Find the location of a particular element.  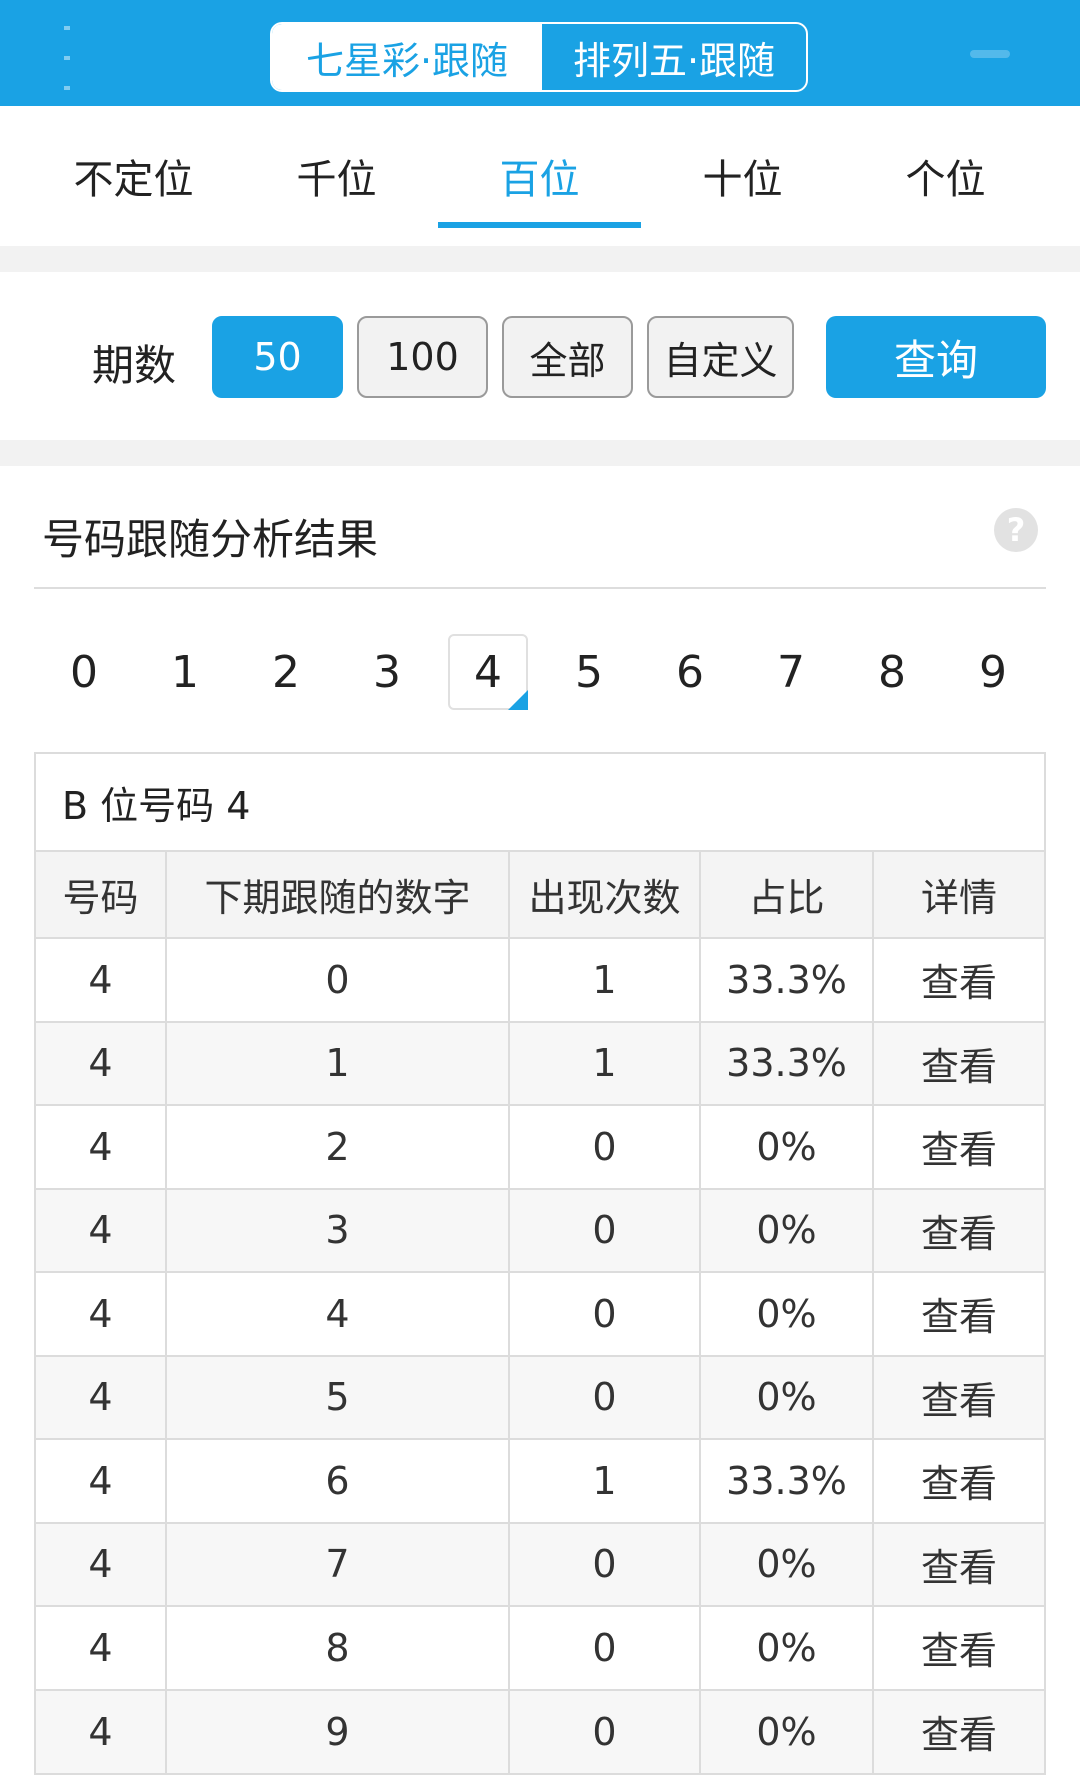

more-icon is located at coordinates (990, 54).